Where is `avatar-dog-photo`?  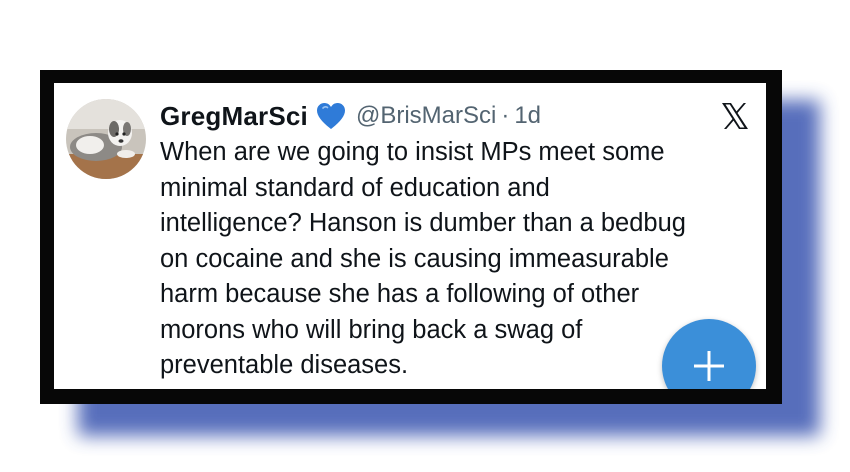 avatar-dog-photo is located at coordinates (106, 139).